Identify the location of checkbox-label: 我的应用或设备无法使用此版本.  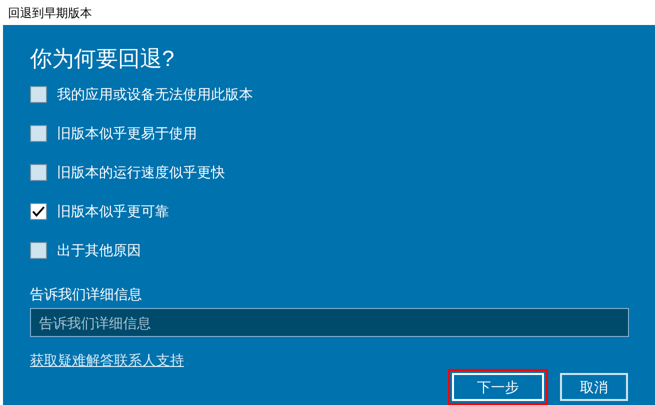
(155, 94).